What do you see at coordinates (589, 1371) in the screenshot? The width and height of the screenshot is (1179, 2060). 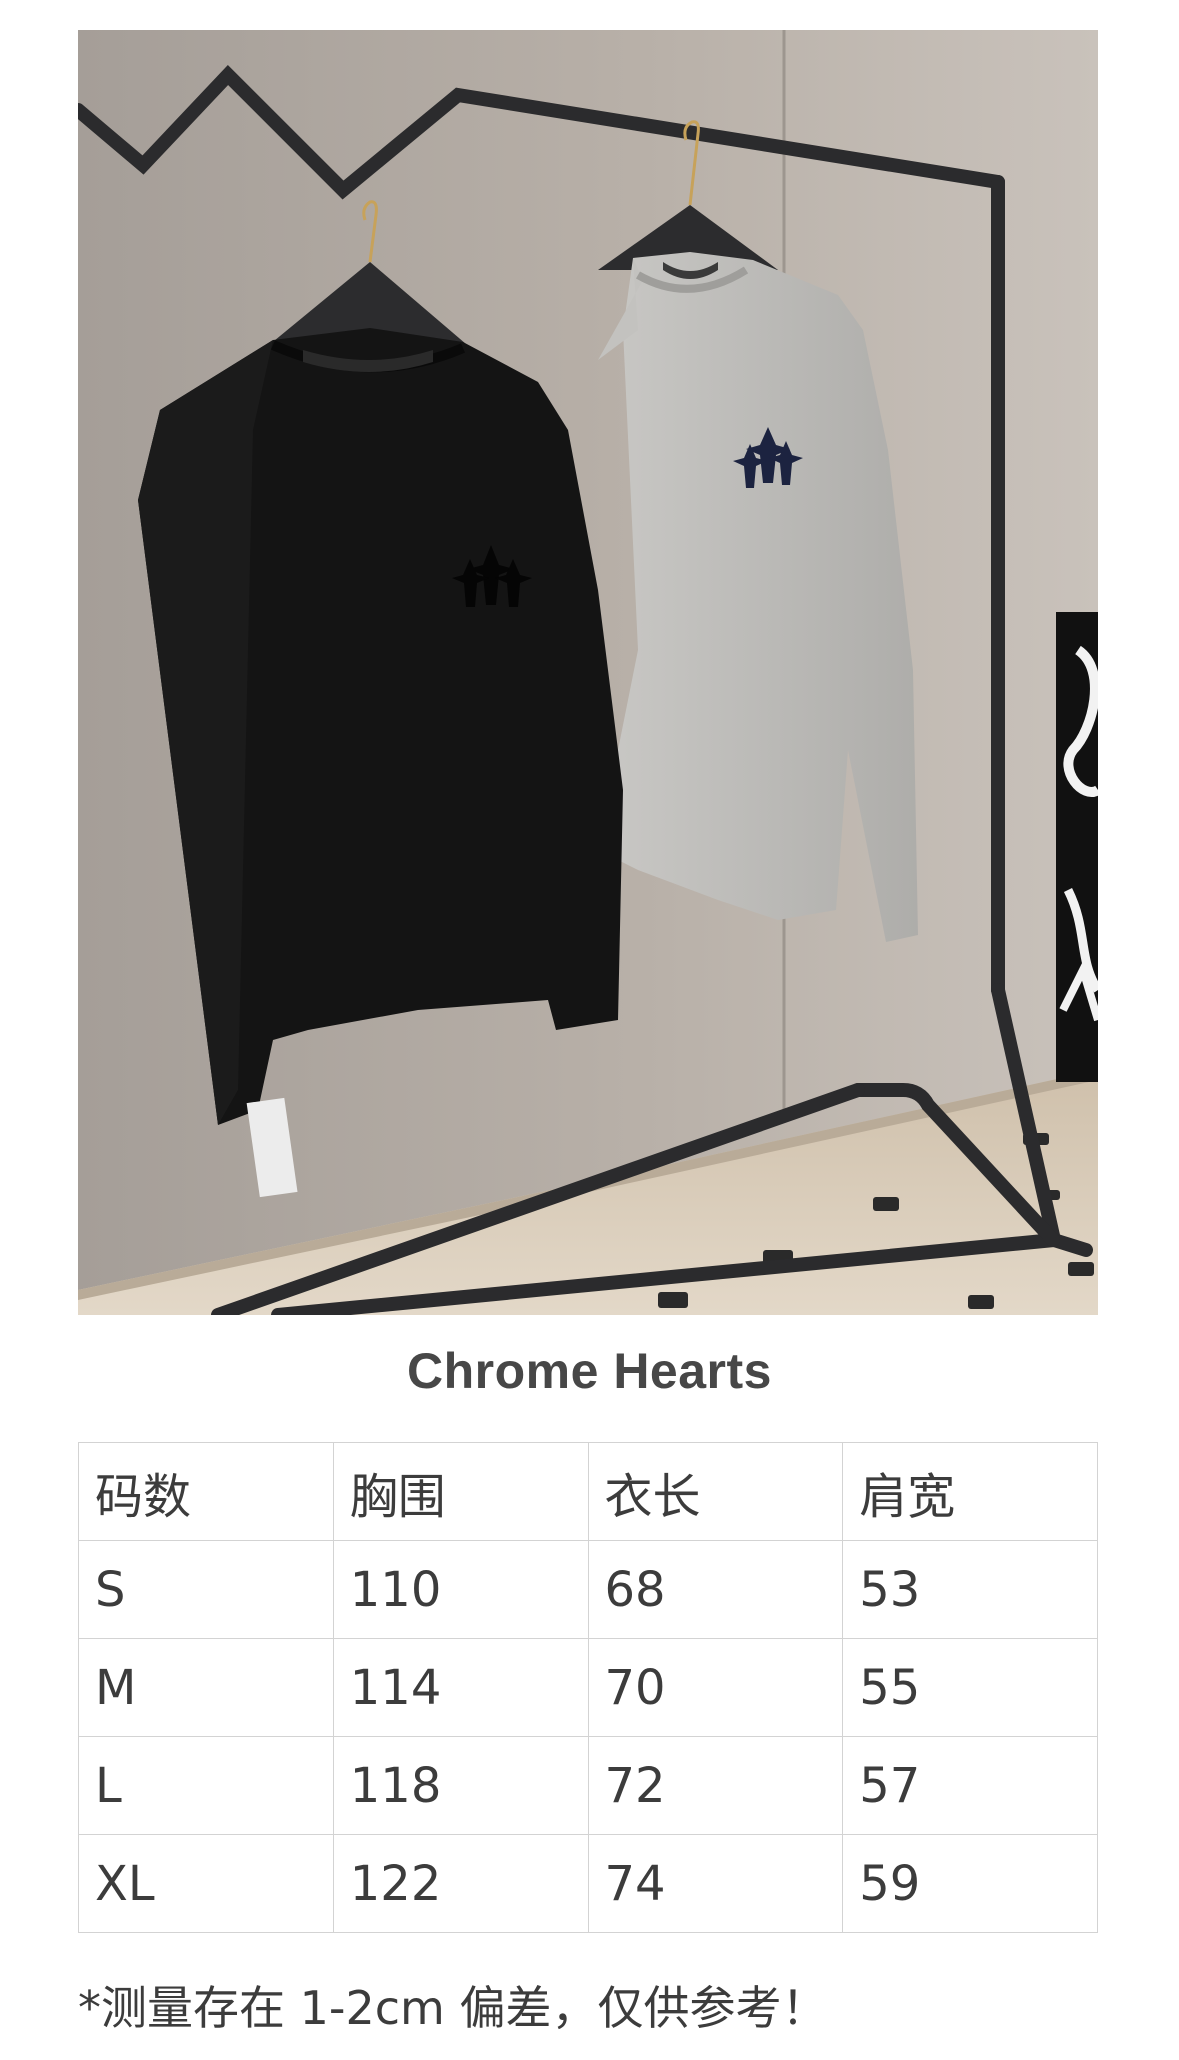 I see `brand-title: Chrome Hearts` at bounding box center [589, 1371].